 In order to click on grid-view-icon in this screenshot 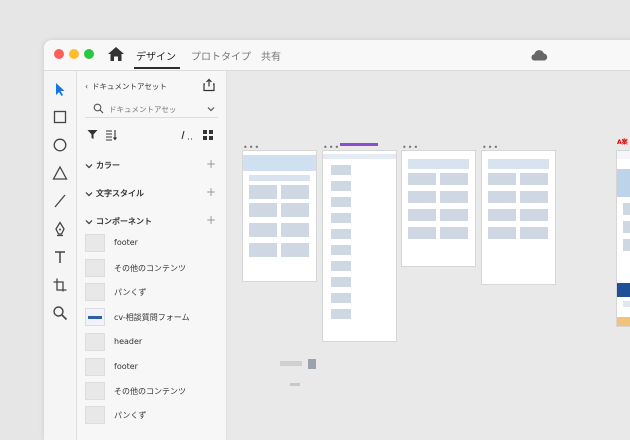, I will do `click(208, 135)`.